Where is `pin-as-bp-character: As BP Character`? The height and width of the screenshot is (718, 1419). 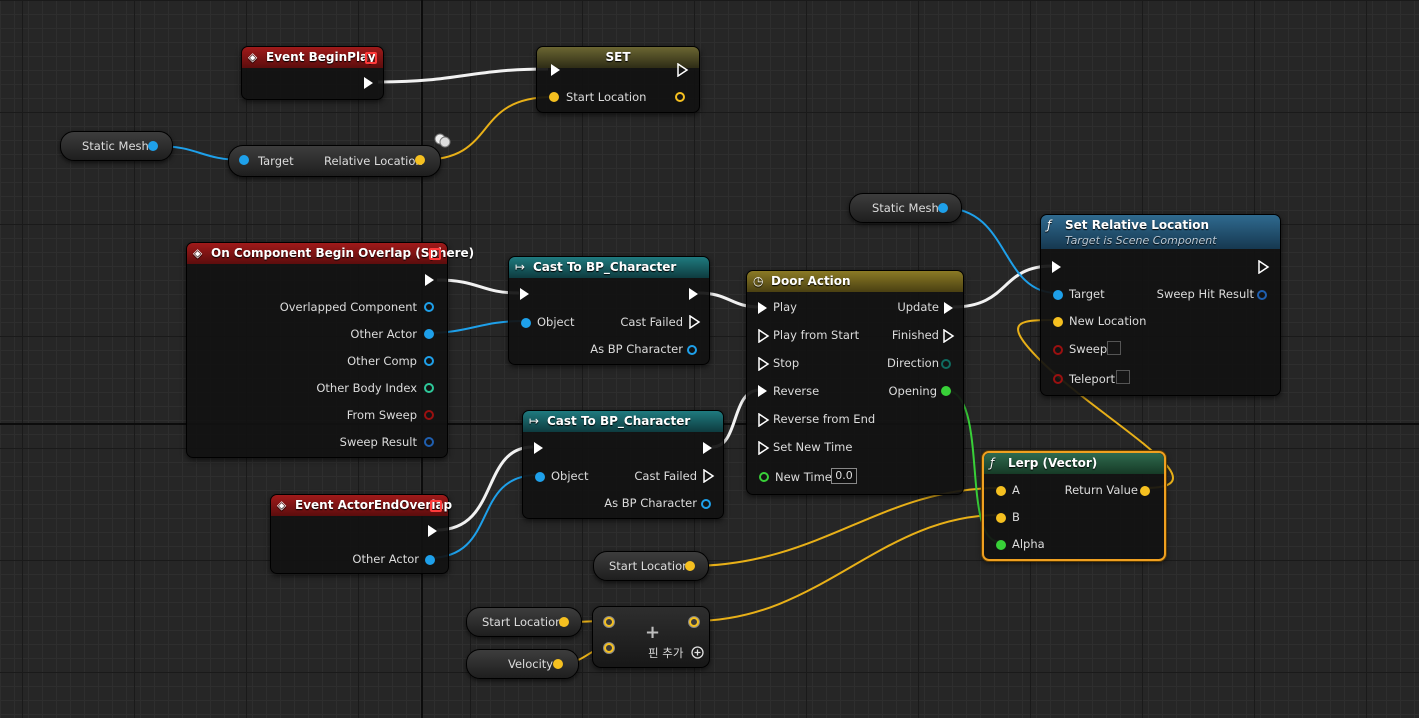
pin-as-bp-character: As BP Character is located at coordinates (650, 503).